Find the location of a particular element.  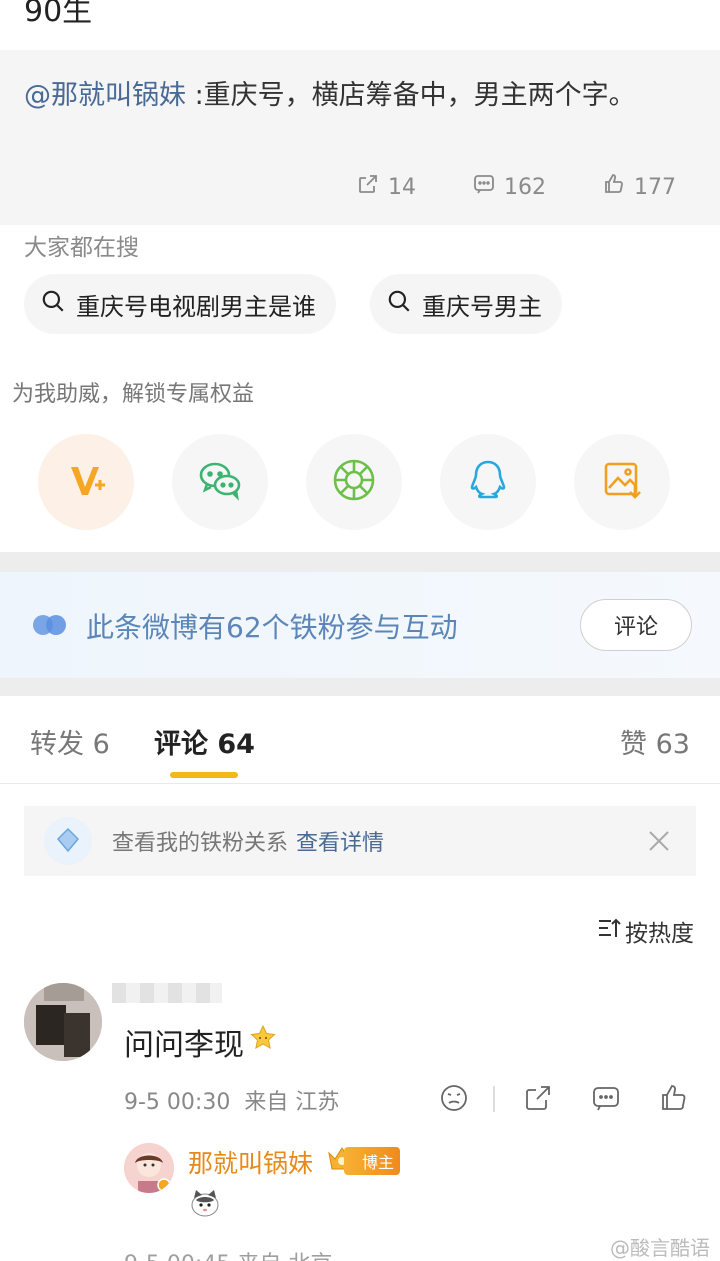

original-post-stats: 14 162 177 is located at coordinates (516, 187).